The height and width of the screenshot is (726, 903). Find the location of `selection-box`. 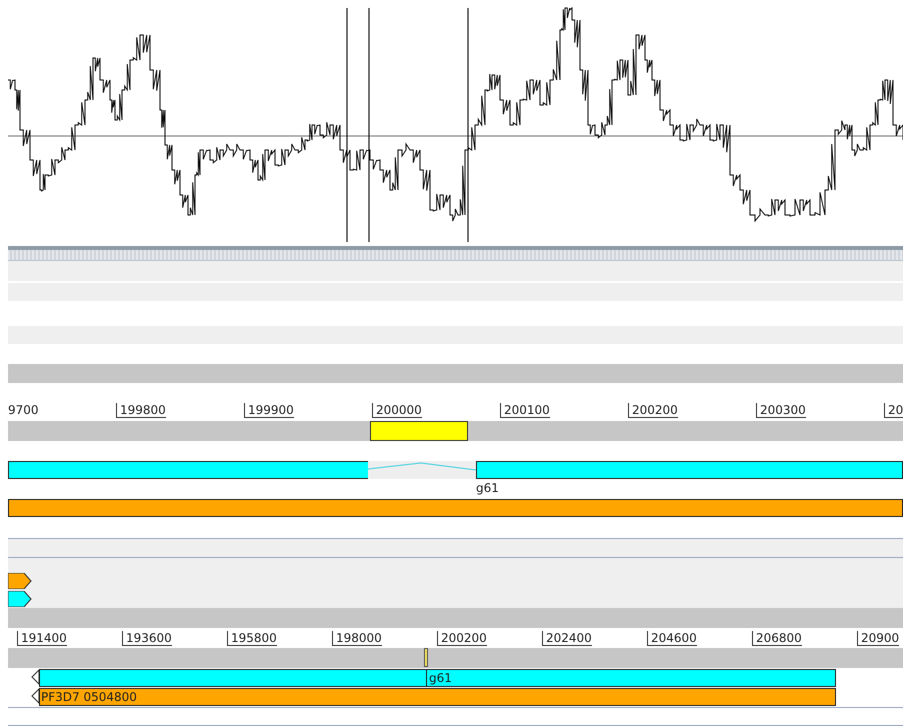

selection-box is located at coordinates (419, 431).